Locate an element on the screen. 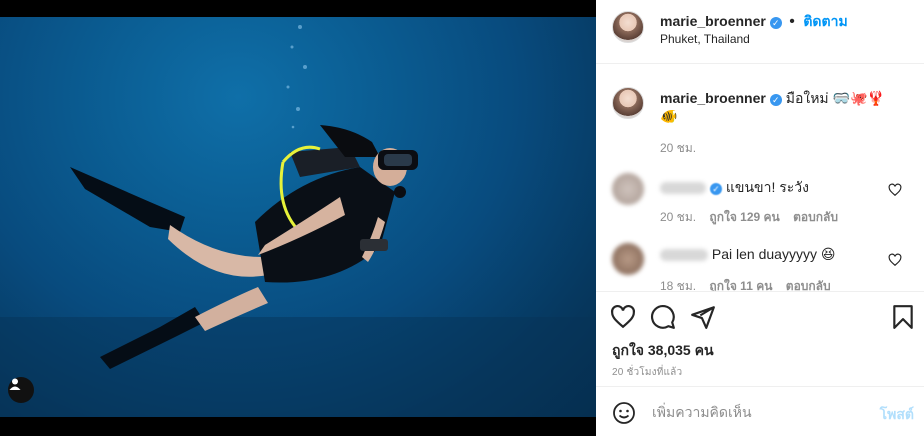 The width and height of the screenshot is (924, 436). likes-count: ถูกใจ 38,035 คน is located at coordinates (663, 351).